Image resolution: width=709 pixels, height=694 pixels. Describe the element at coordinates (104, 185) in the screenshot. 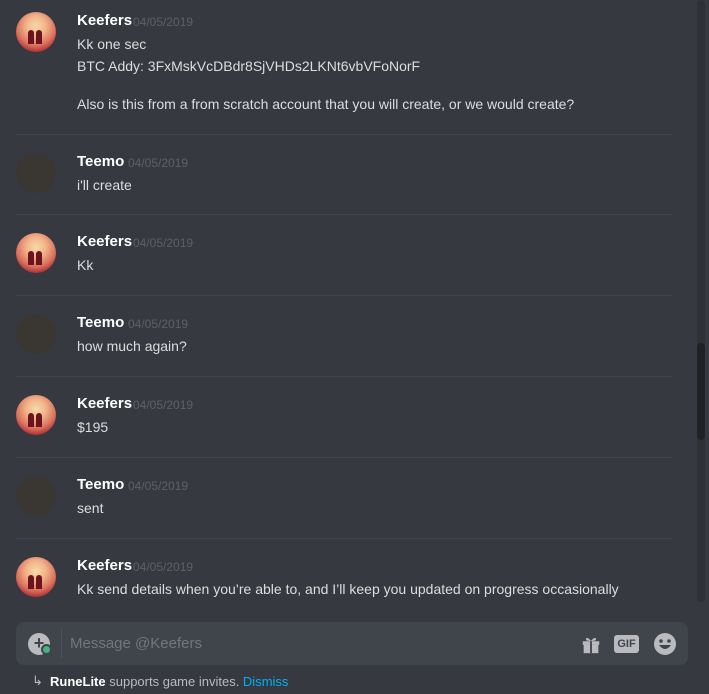

I see `message-text: i'll create` at that location.